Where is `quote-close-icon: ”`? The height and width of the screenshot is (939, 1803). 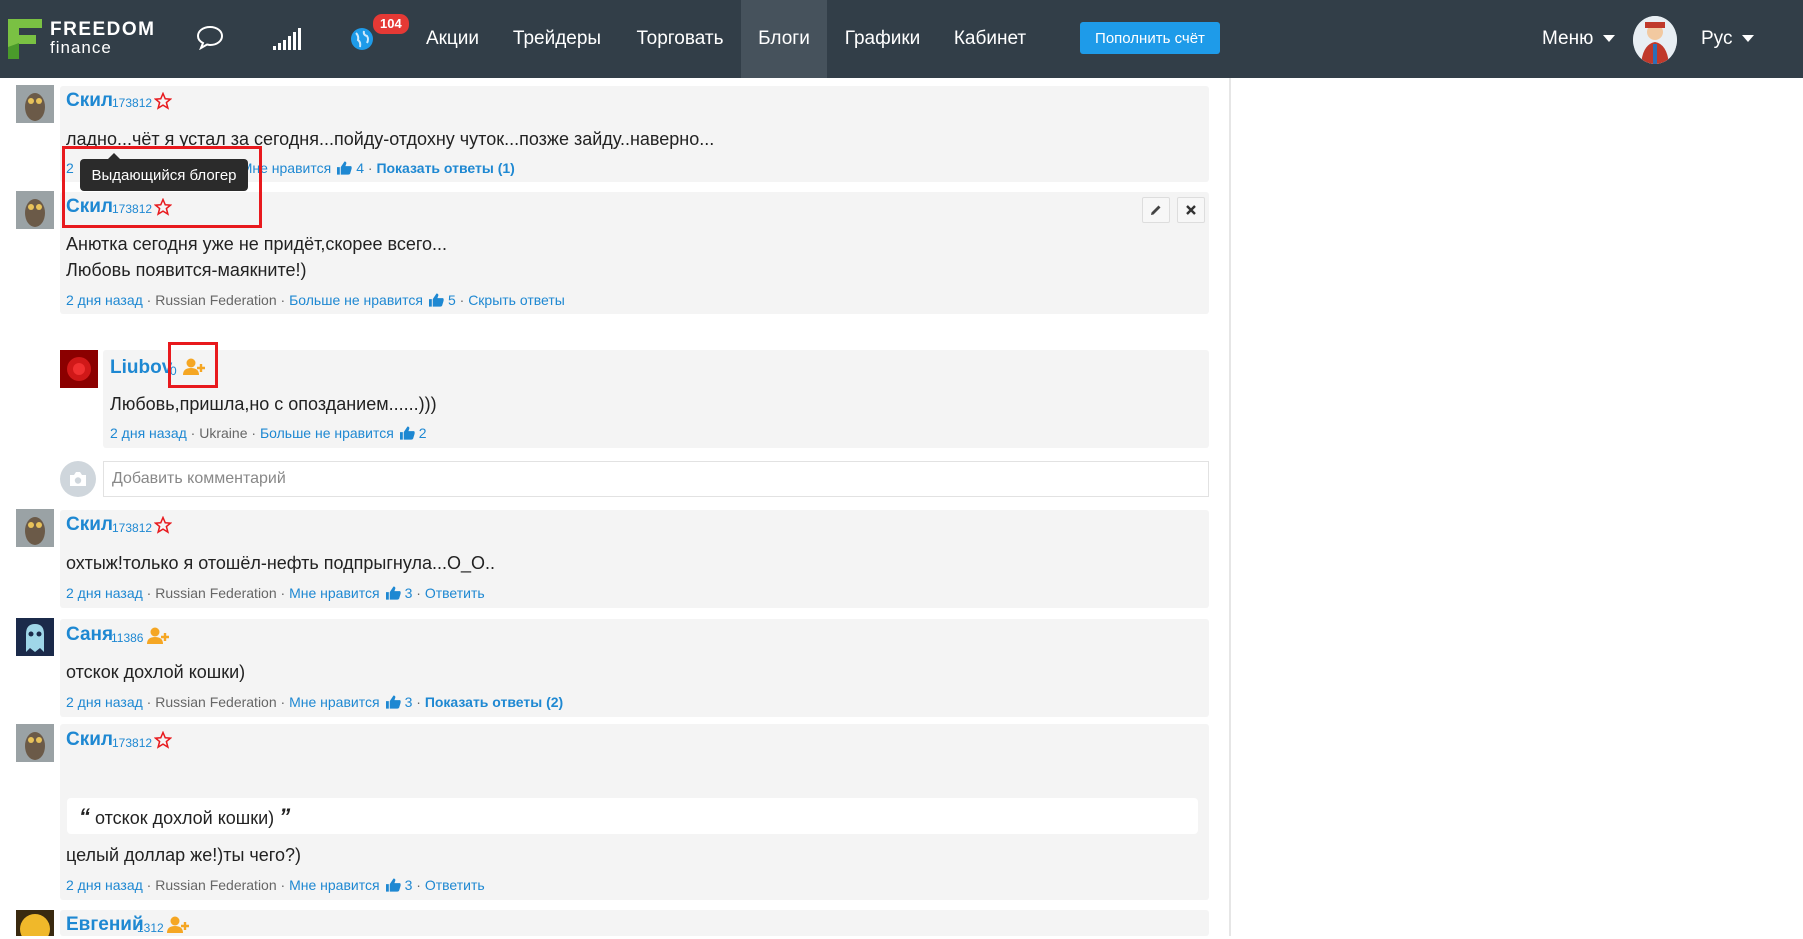 quote-close-icon: ” is located at coordinates (285, 816).